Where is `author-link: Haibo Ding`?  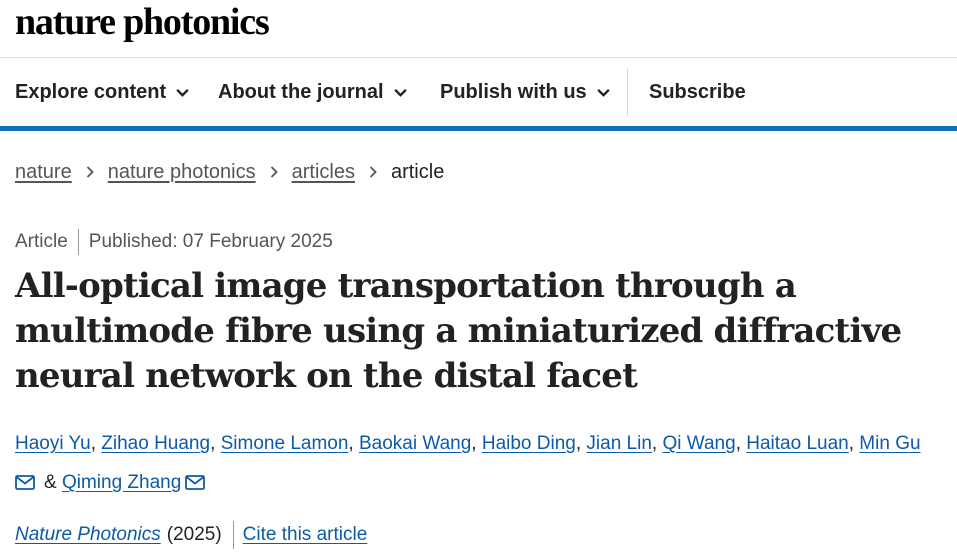
author-link: Haibo Ding is located at coordinates (529, 443).